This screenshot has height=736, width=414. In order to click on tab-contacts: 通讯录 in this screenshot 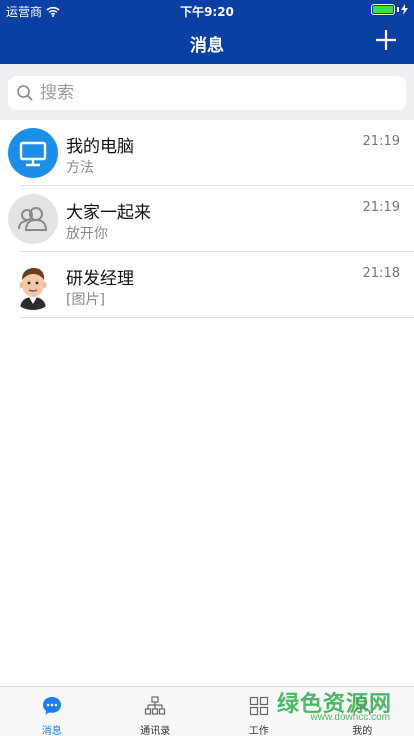, I will do `click(156, 711)`.